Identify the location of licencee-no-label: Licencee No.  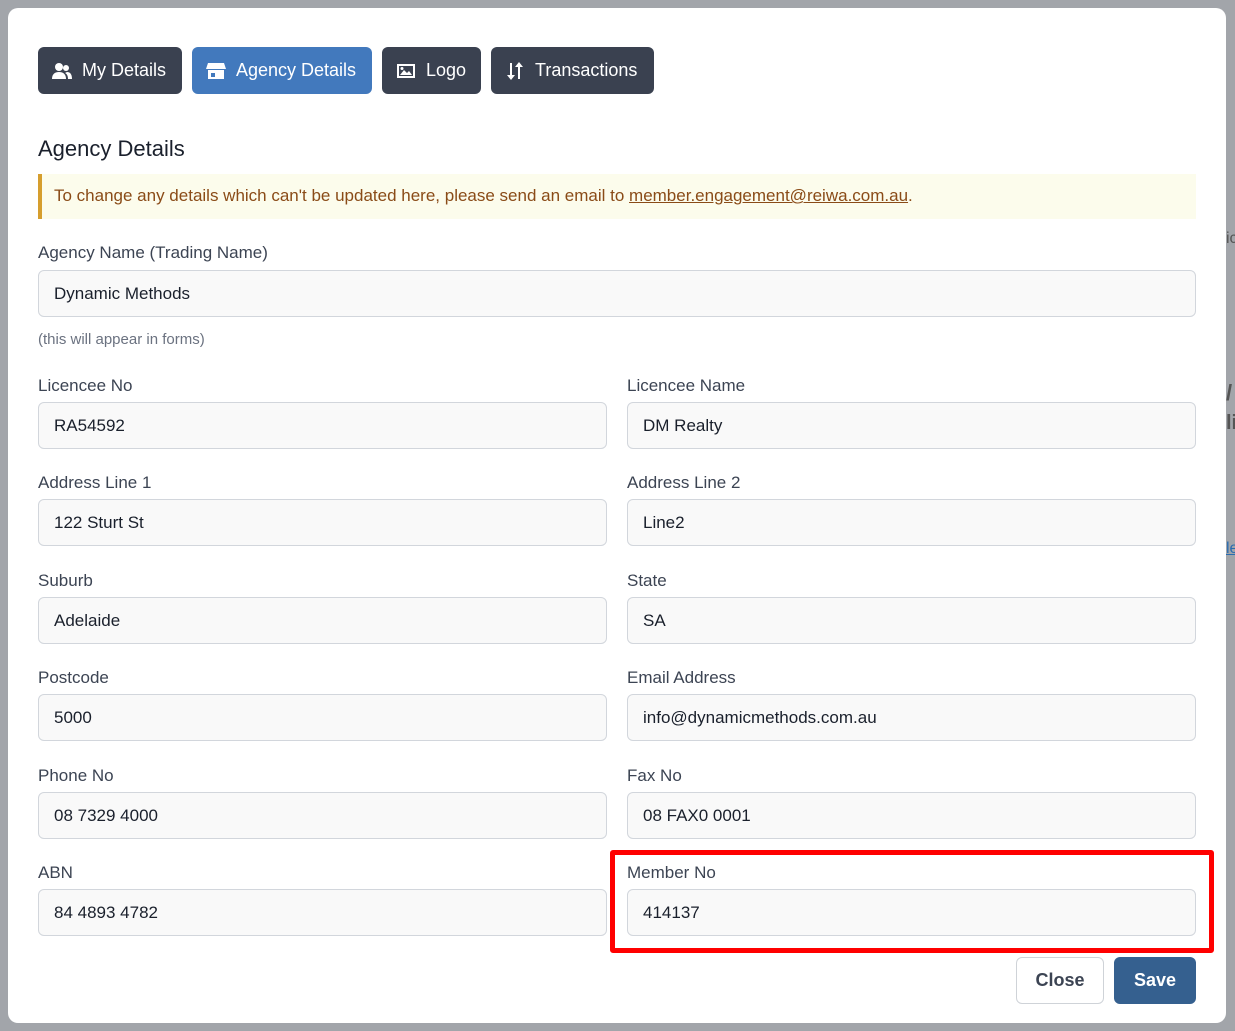
(85, 385).